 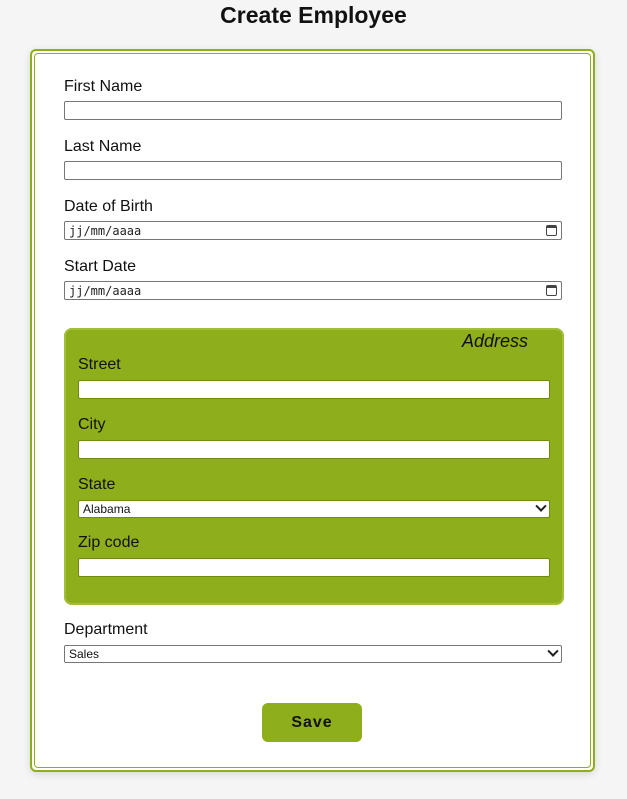 What do you see at coordinates (99, 364) in the screenshot?
I see `street-label: Street` at bounding box center [99, 364].